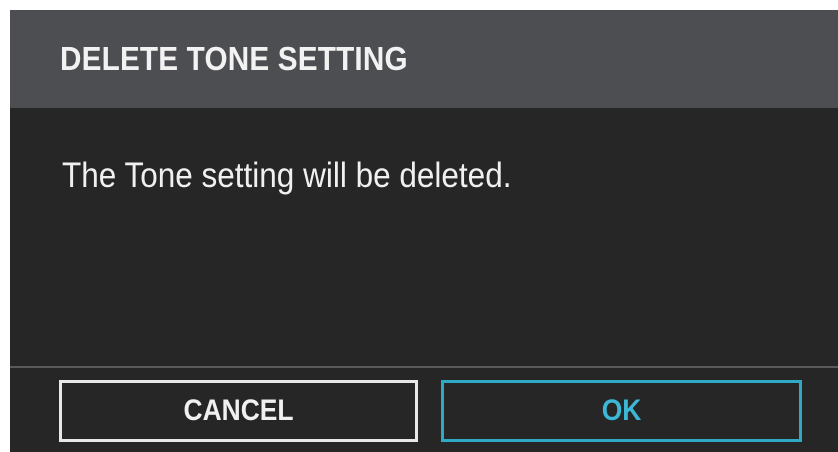  What do you see at coordinates (287, 175) in the screenshot?
I see `dialog-message: The Tone setting will be deleted.` at bounding box center [287, 175].